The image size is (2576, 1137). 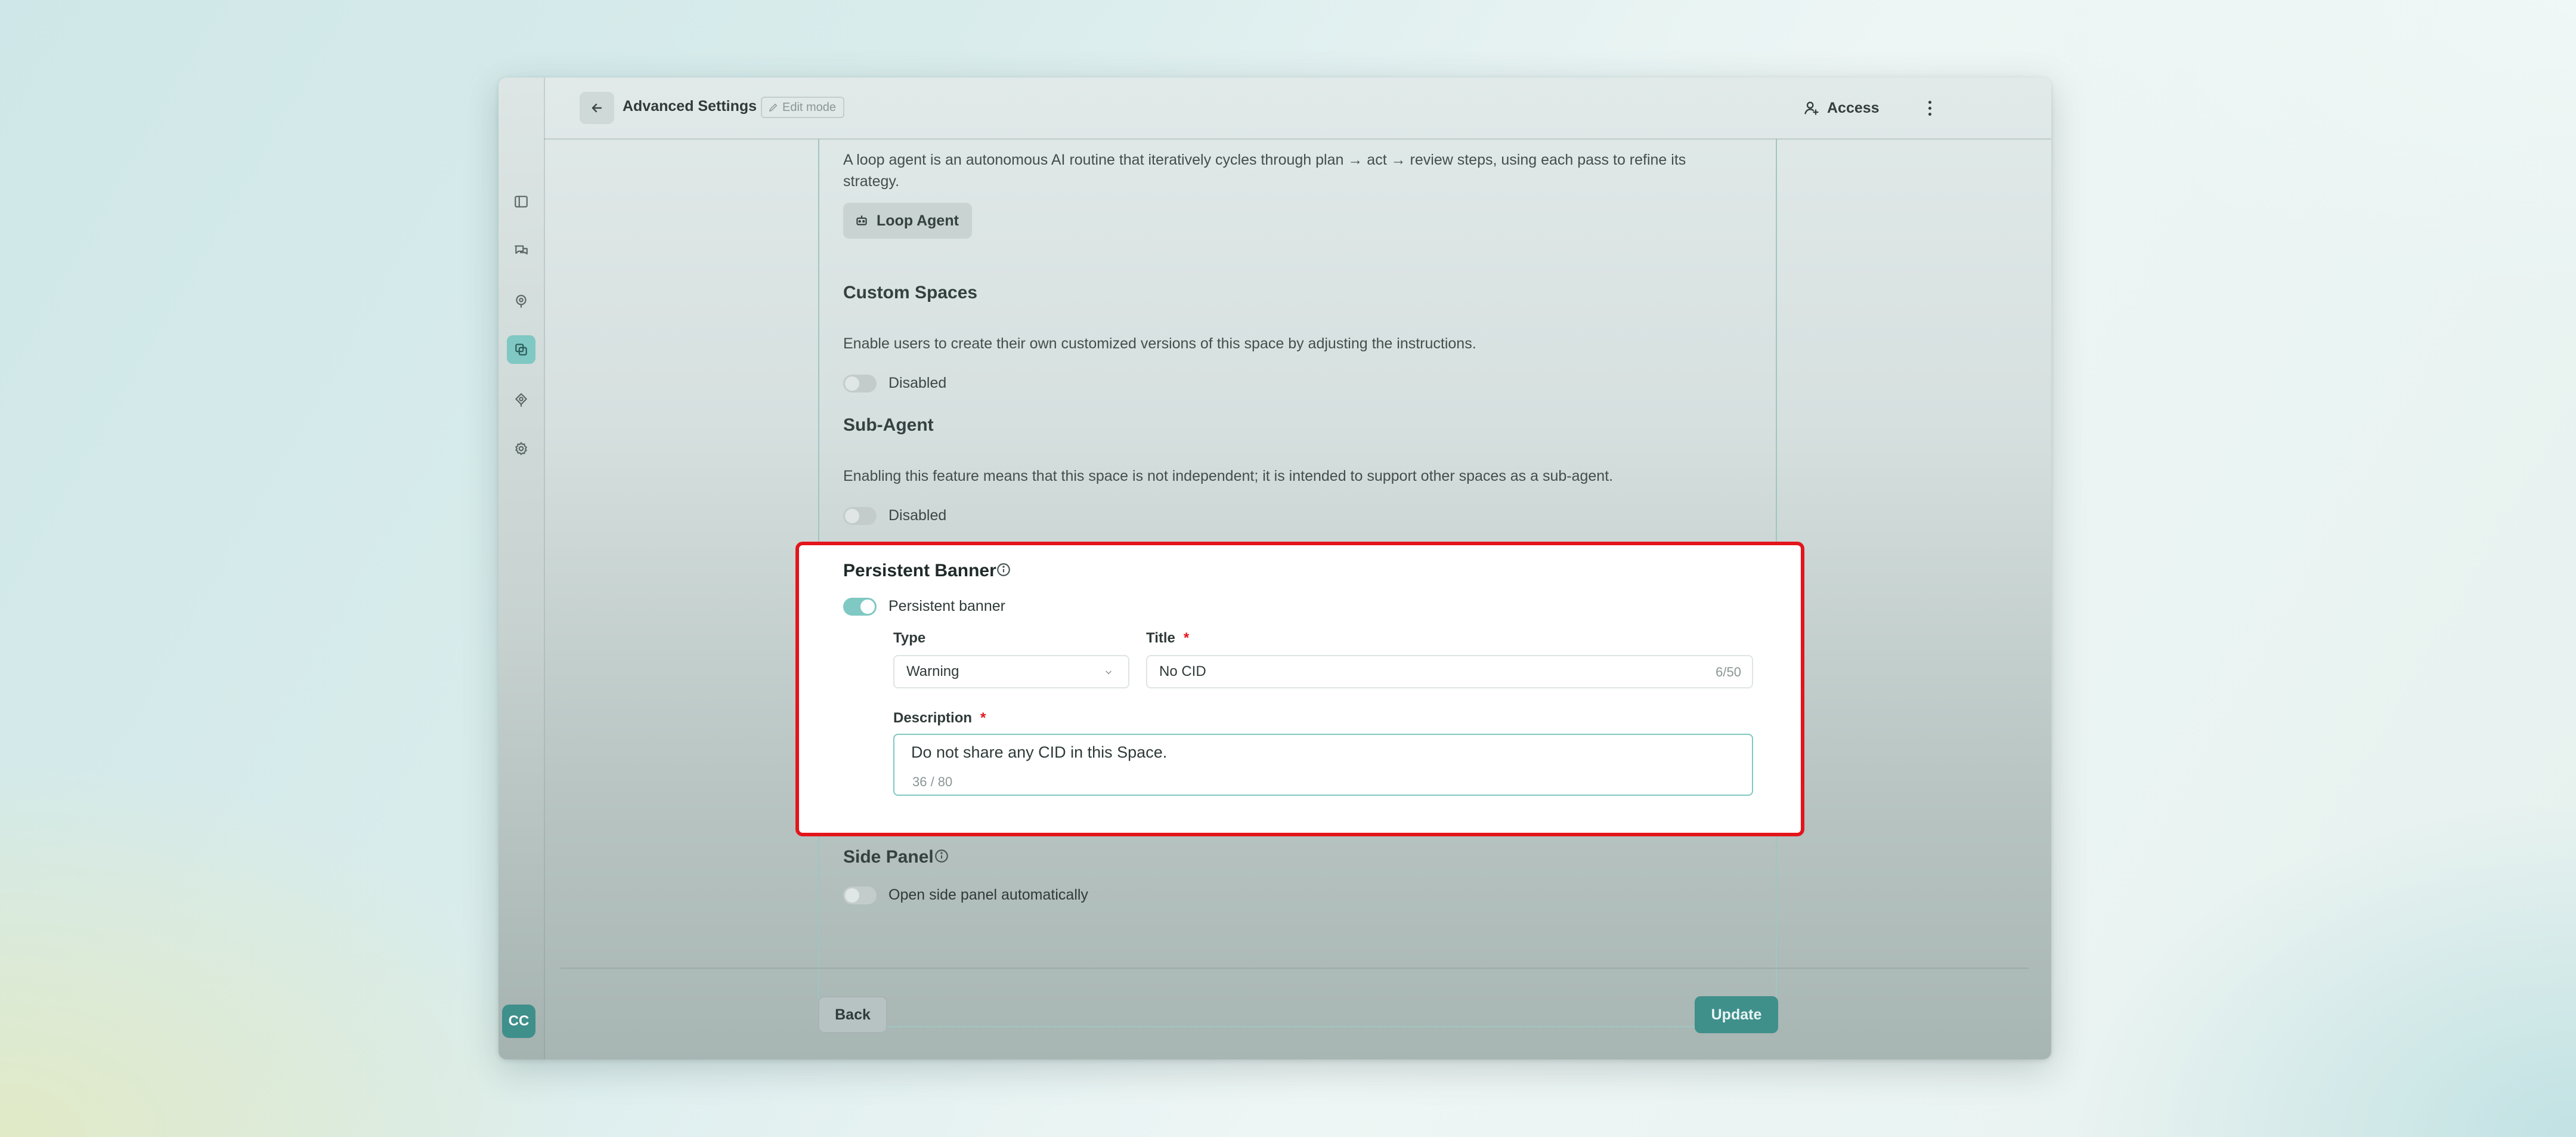 What do you see at coordinates (888, 857) in the screenshot?
I see `side-panel-title: Side Panel` at bounding box center [888, 857].